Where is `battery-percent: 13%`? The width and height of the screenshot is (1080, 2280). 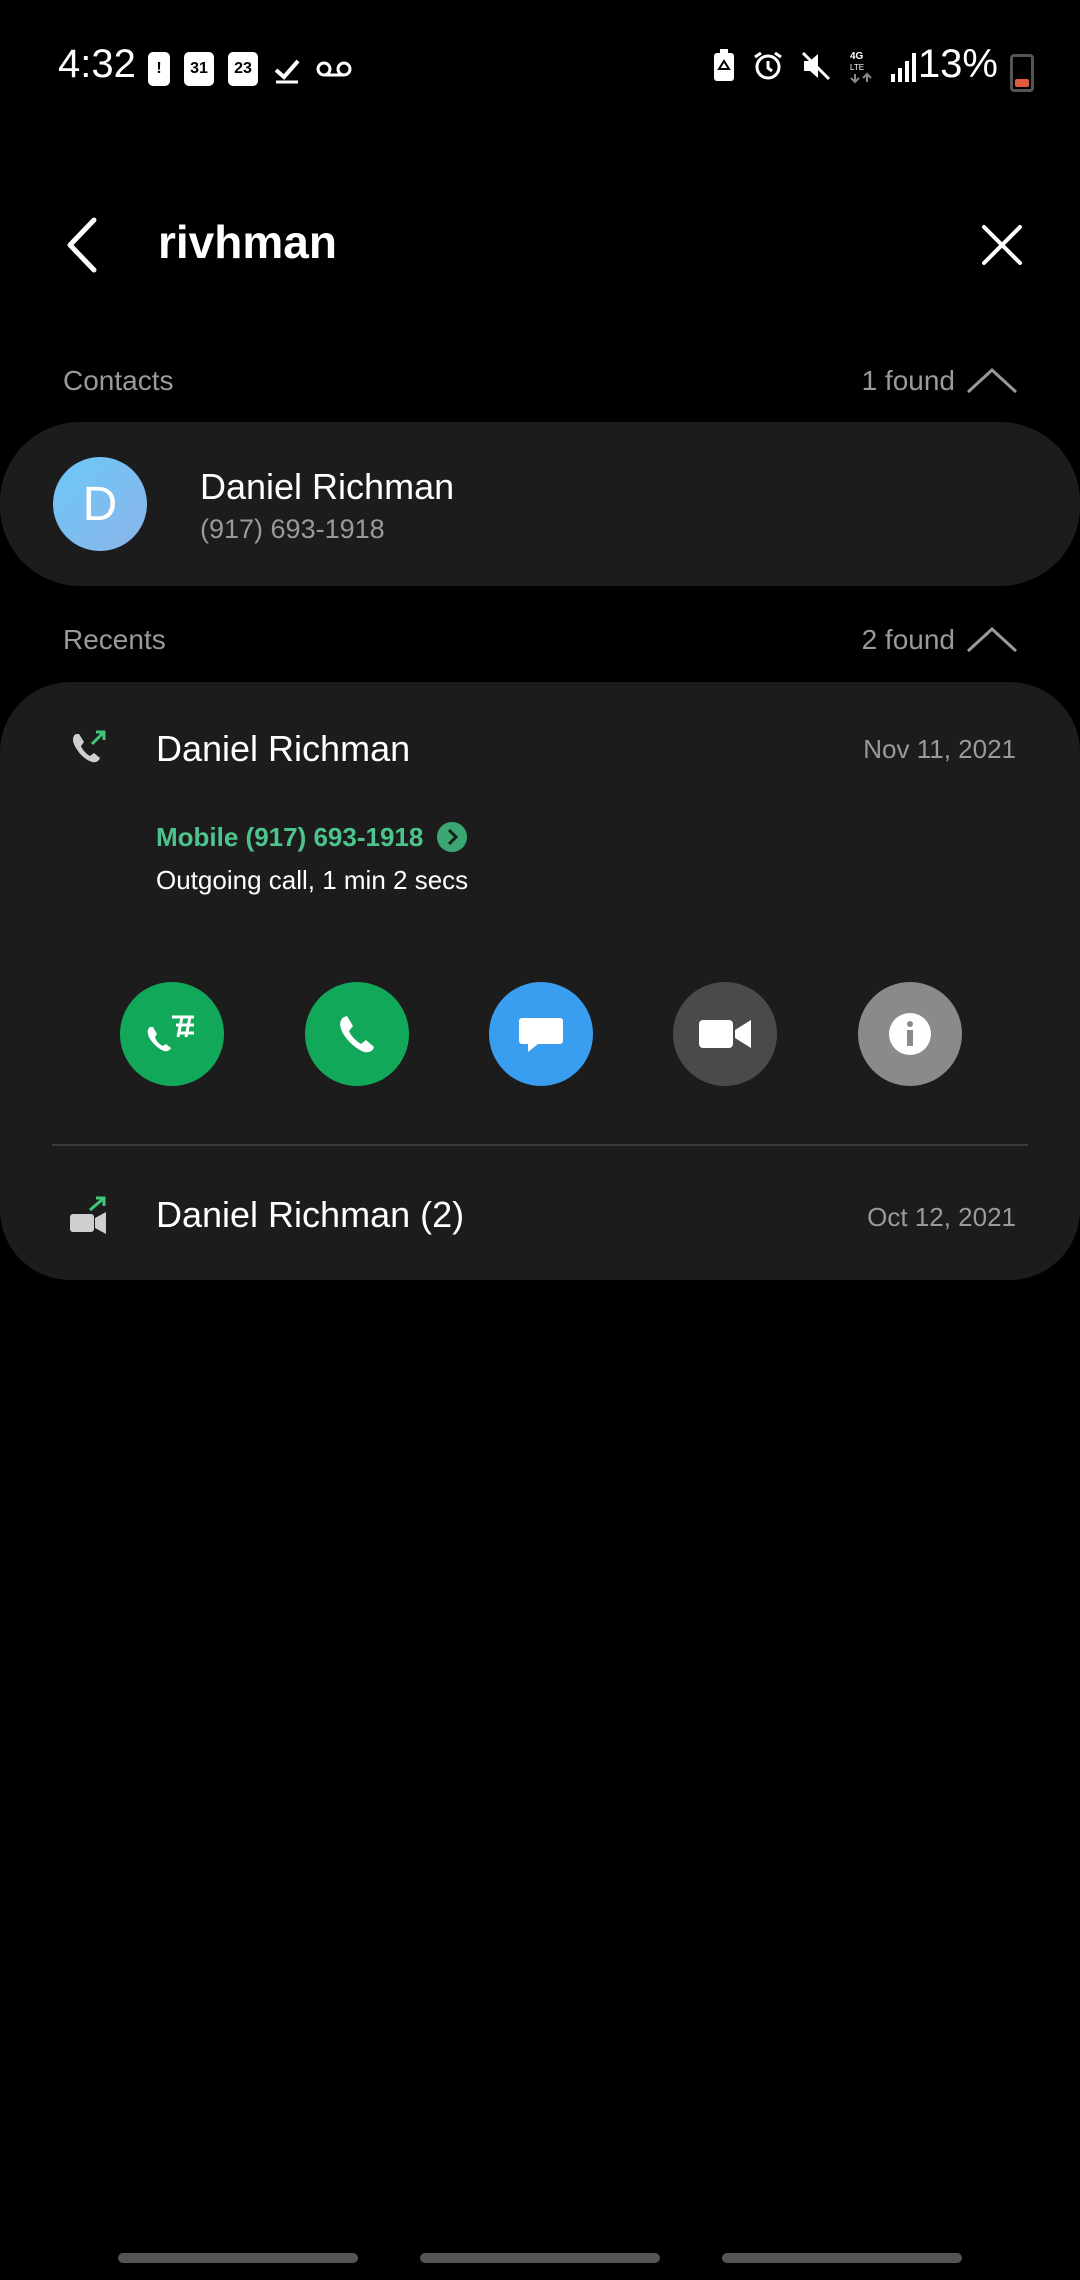
battery-percent: 13% is located at coordinates (957, 64).